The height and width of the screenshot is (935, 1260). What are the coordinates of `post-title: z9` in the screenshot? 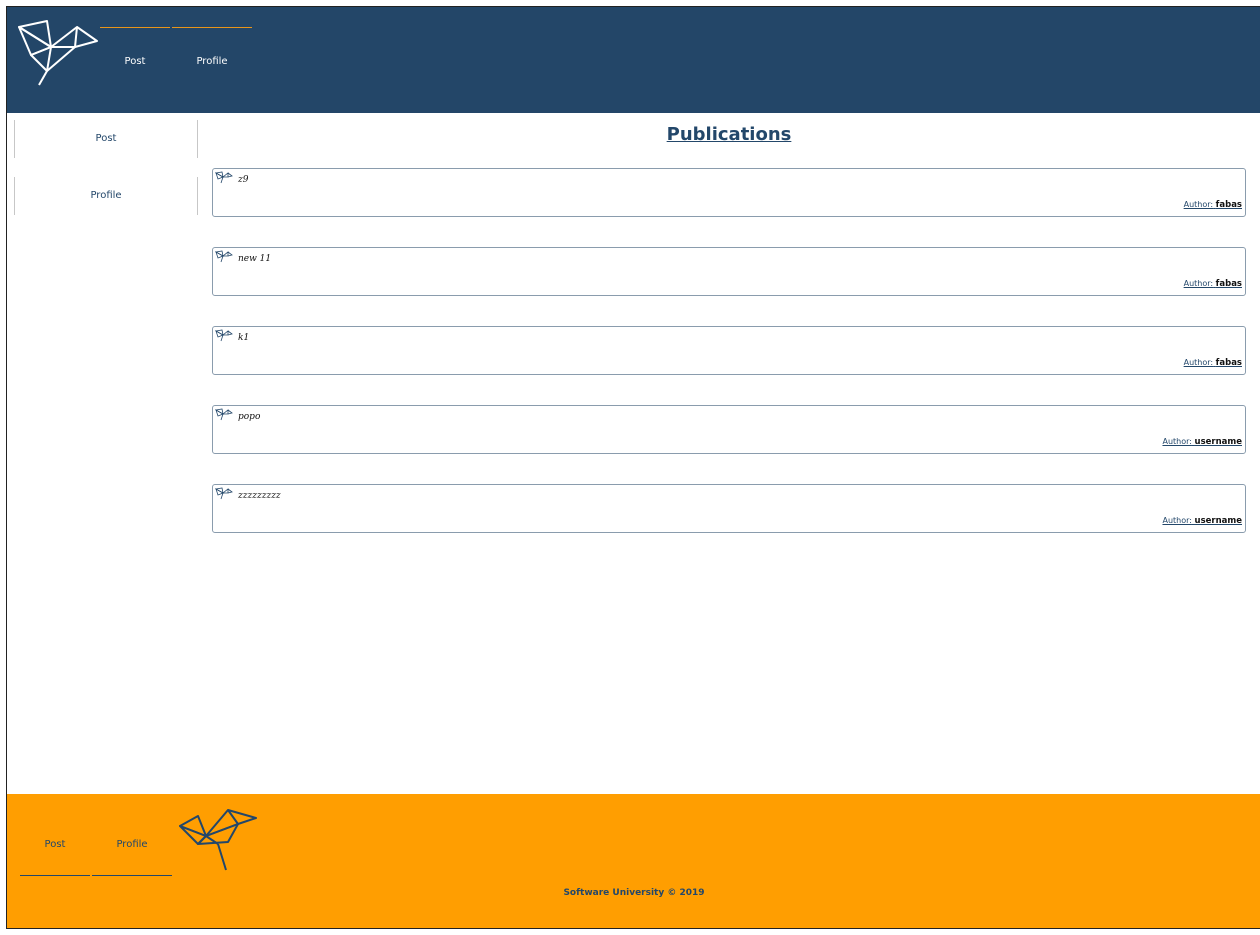 It's located at (243, 180).